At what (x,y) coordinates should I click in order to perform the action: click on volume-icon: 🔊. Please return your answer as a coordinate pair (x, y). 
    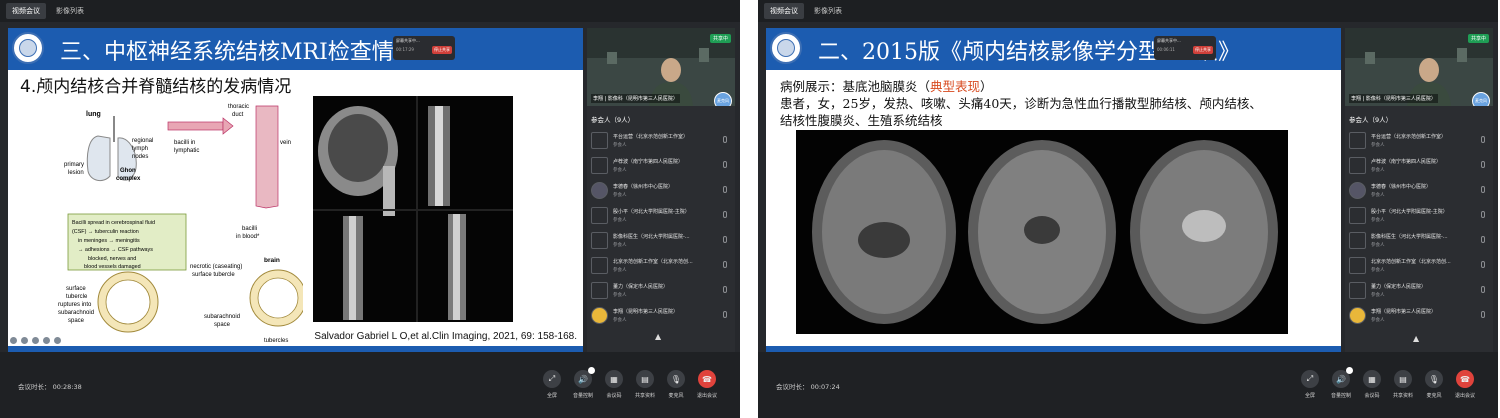
    Looking at the image, I should click on (1342, 377).